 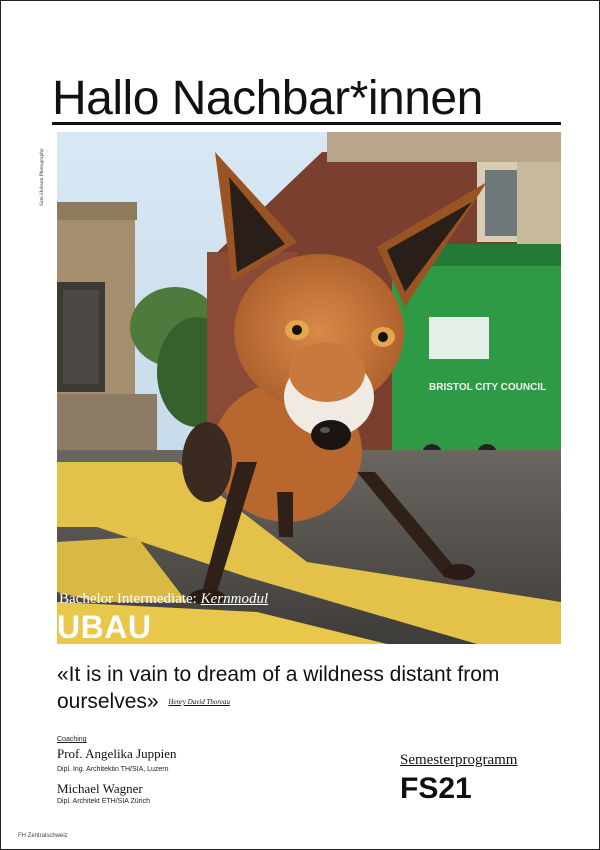 I want to click on dumpster-label: BRISTOL CITY COUNCIL, so click(x=487, y=387).